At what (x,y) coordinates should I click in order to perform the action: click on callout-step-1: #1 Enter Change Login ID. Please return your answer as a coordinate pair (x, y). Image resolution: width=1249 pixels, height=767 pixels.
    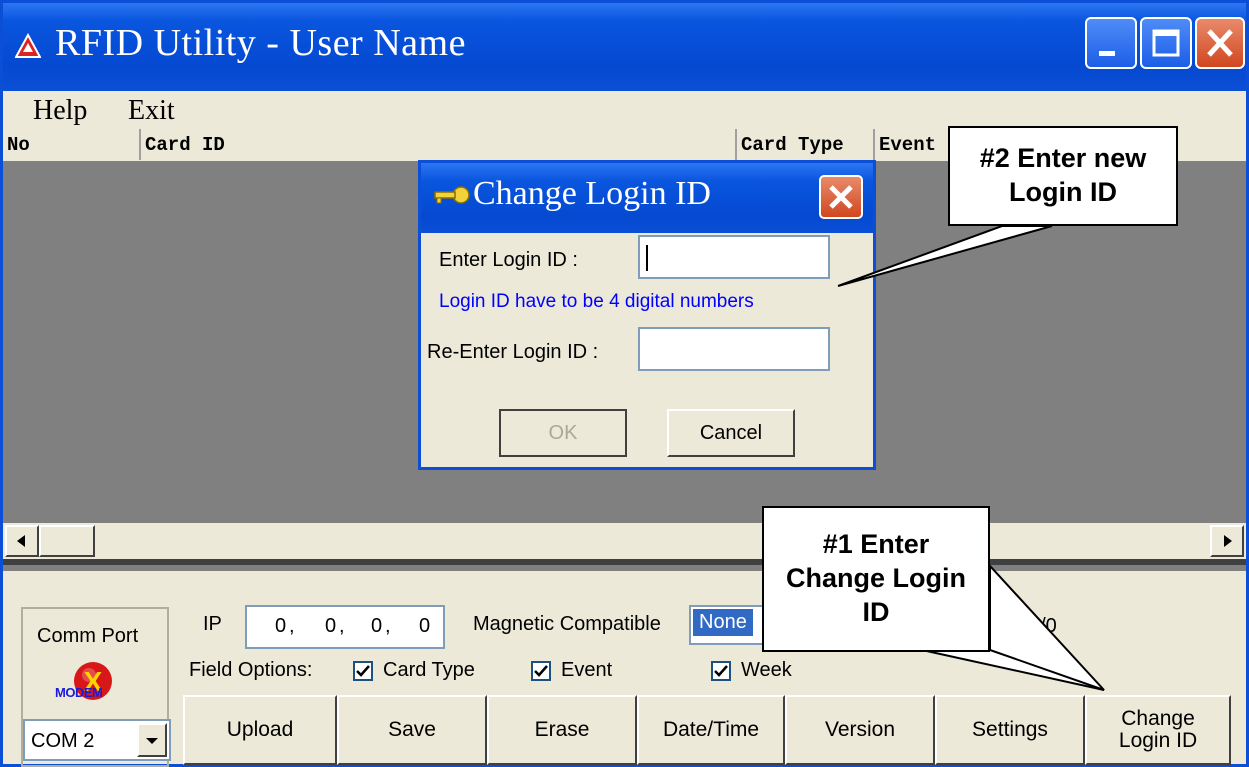
    Looking at the image, I should click on (876, 579).